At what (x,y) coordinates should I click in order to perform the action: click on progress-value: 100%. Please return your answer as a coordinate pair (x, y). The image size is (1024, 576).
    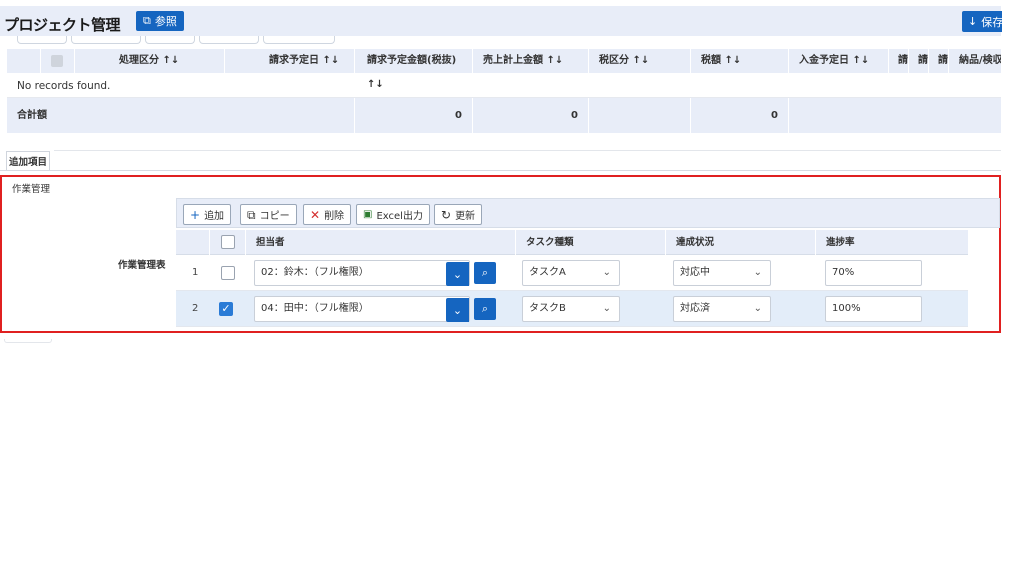
    Looking at the image, I should click on (846, 308).